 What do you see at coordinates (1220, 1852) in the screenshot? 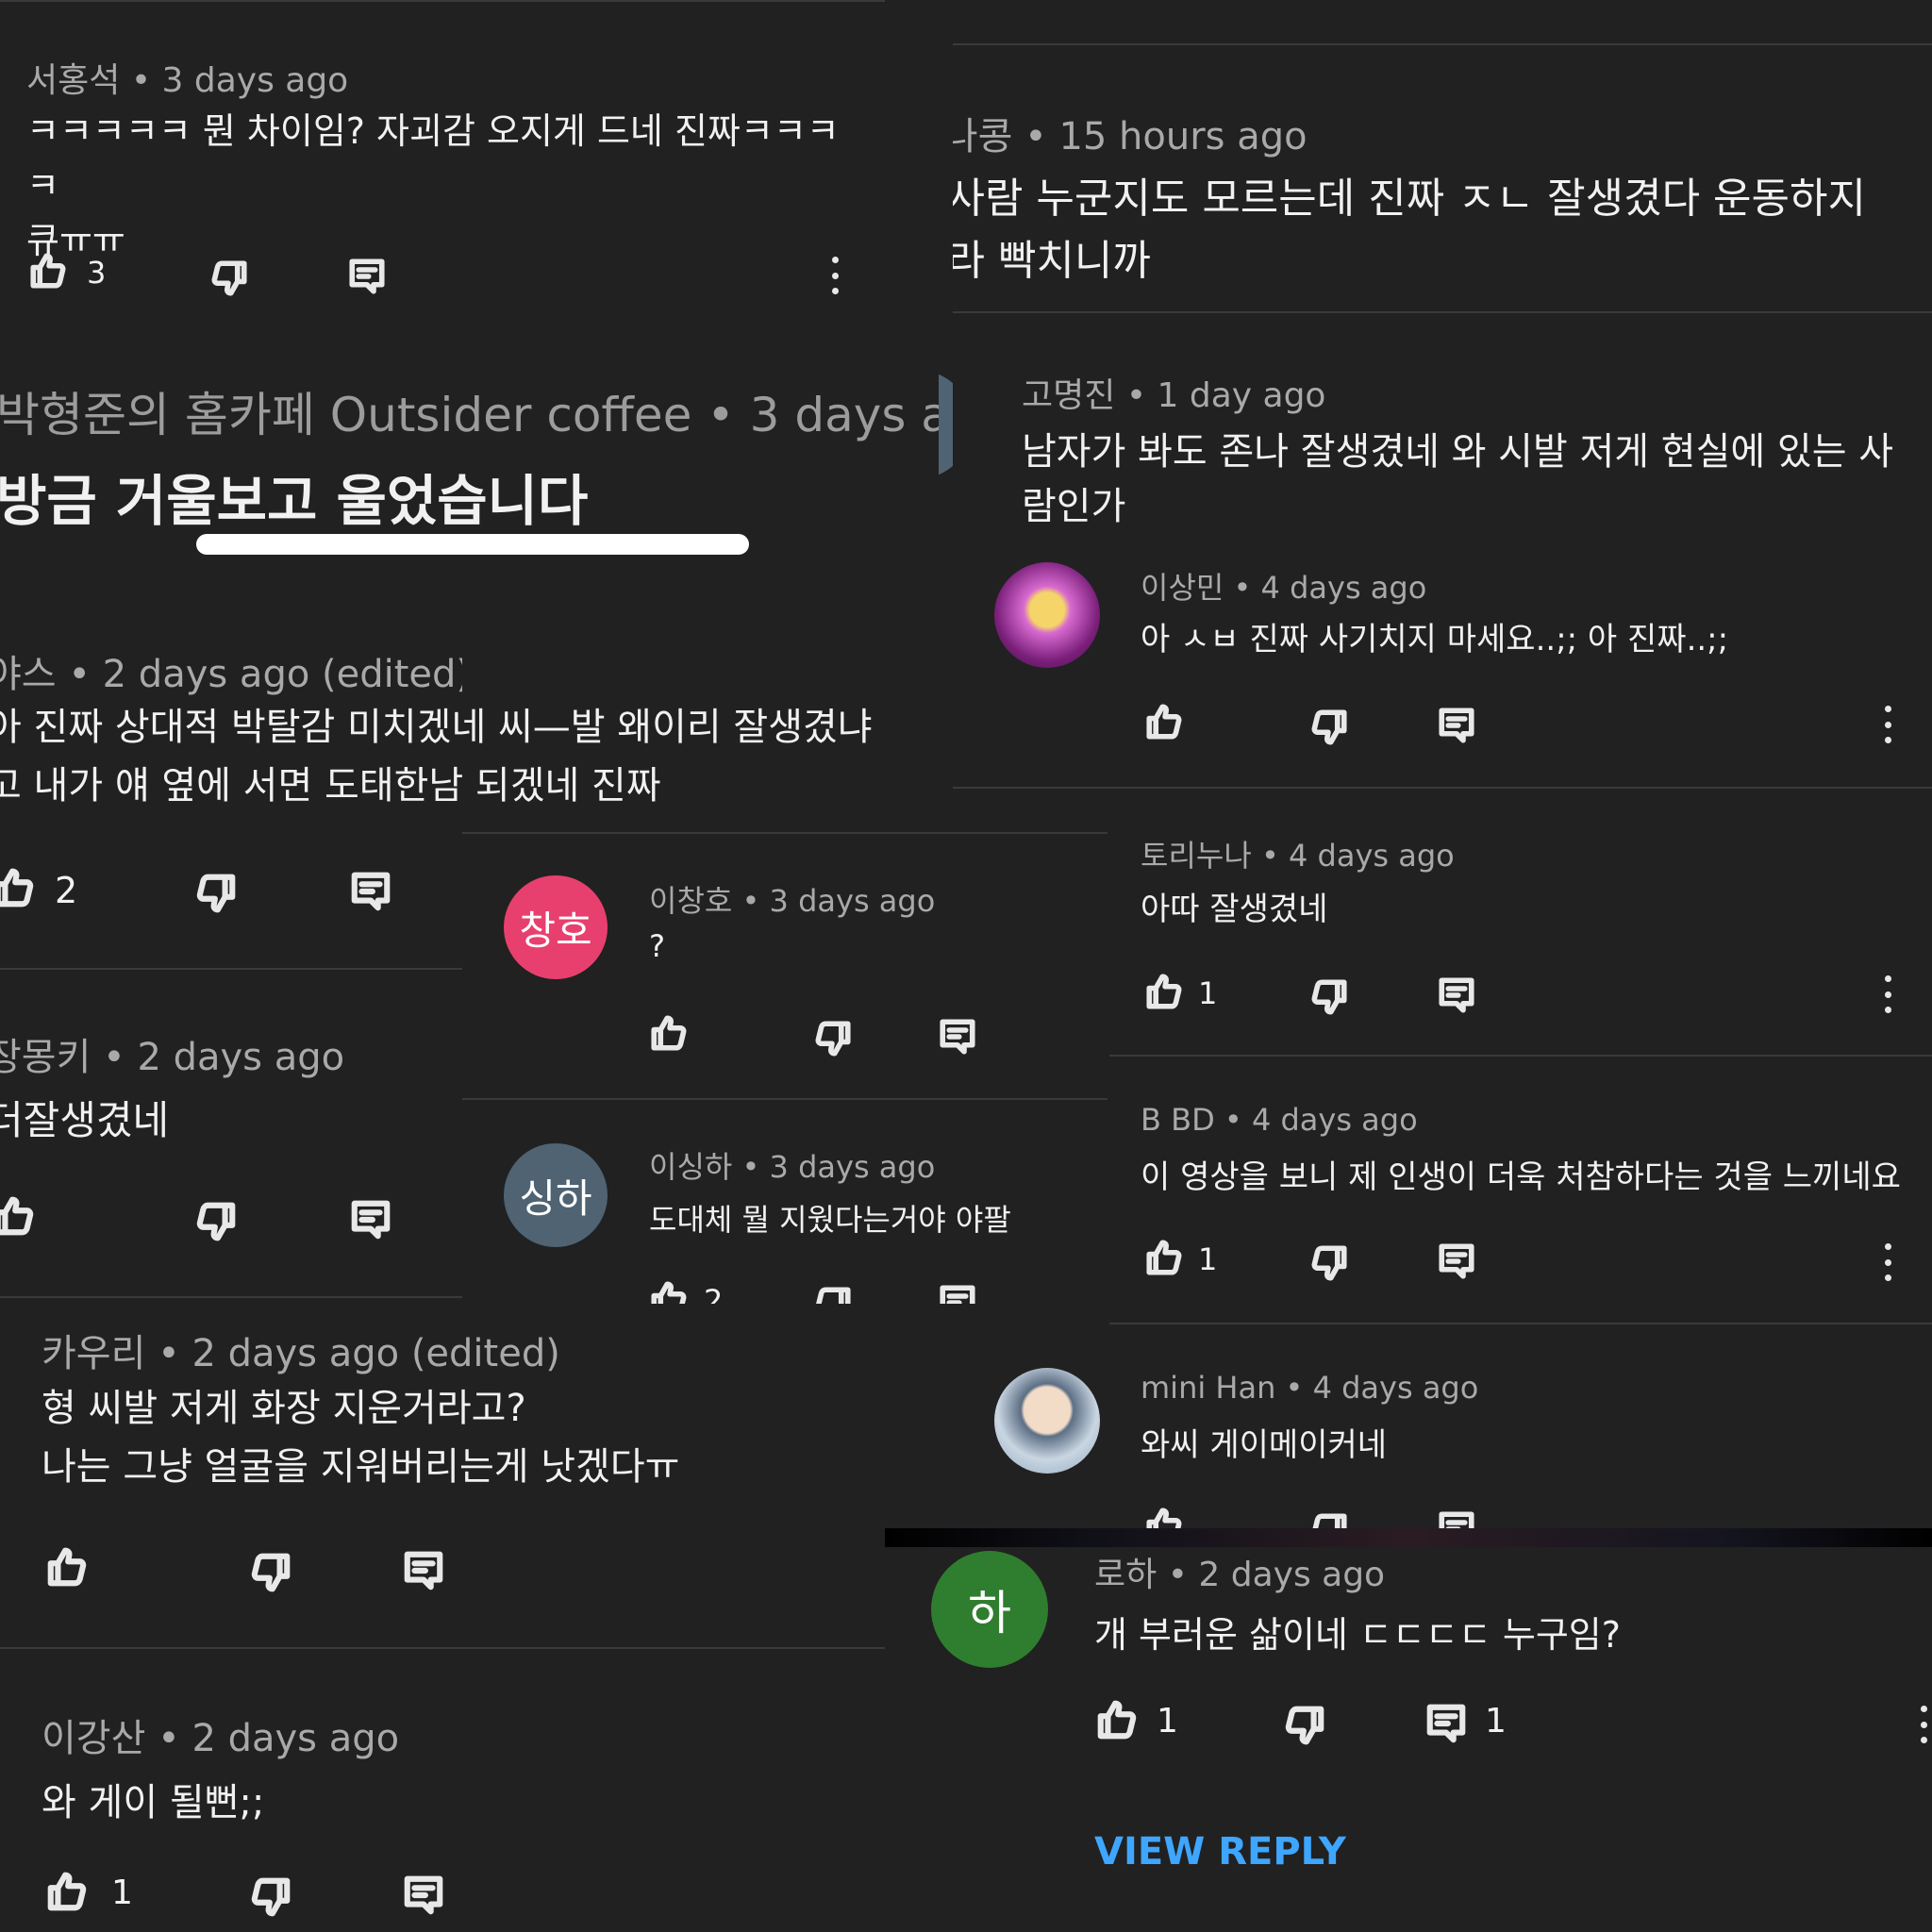
I see `view-reply-link: VIEW REPLY` at bounding box center [1220, 1852].